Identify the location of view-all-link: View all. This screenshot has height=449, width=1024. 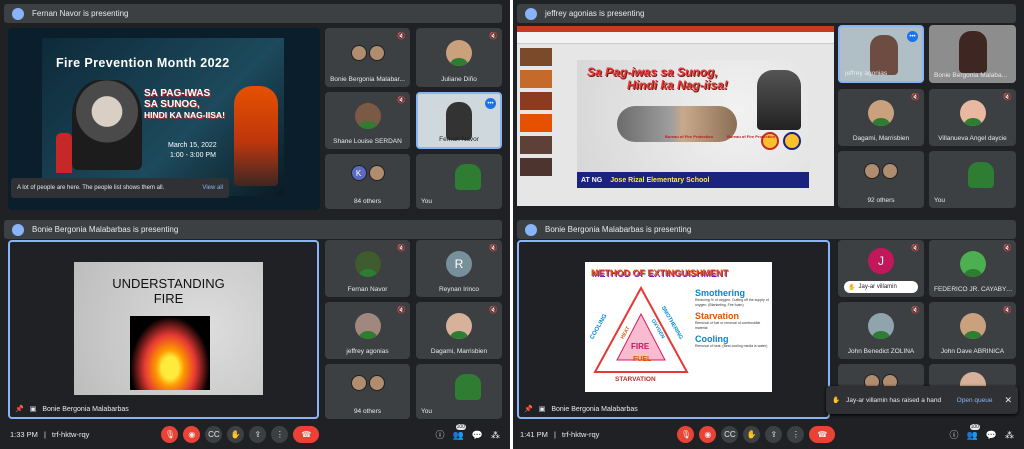
(212, 188).